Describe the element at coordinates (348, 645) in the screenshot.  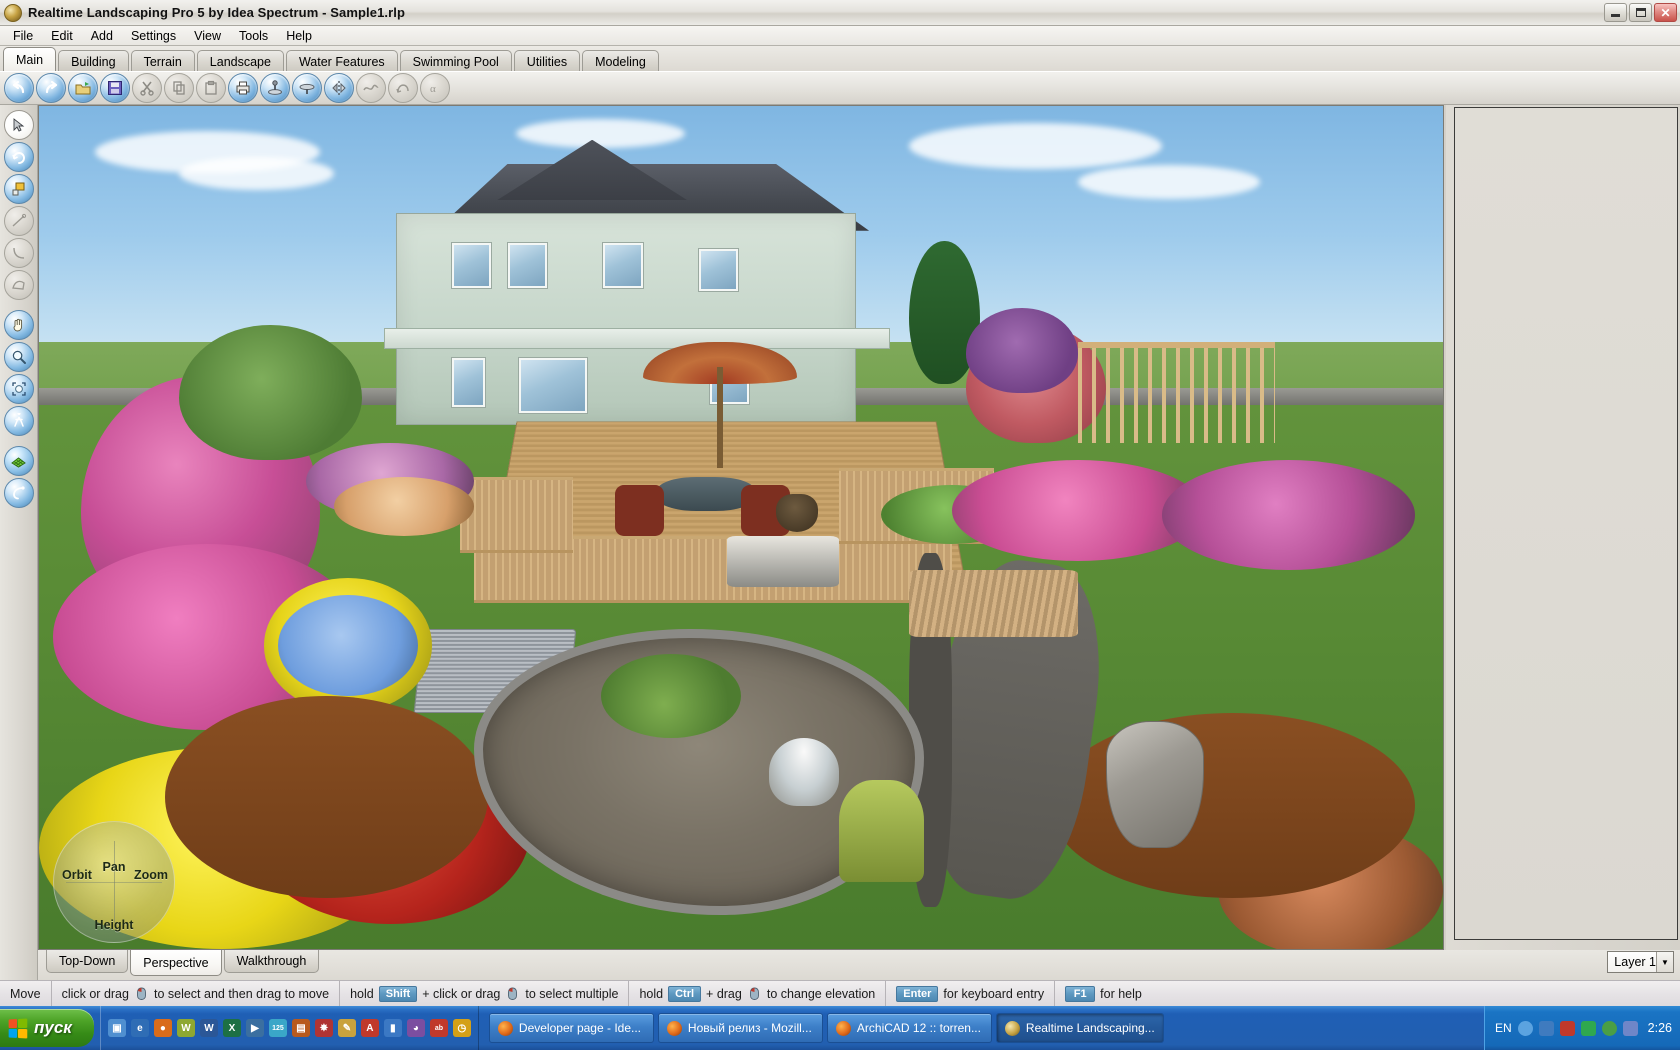
I see `flowerbed-blue` at that location.